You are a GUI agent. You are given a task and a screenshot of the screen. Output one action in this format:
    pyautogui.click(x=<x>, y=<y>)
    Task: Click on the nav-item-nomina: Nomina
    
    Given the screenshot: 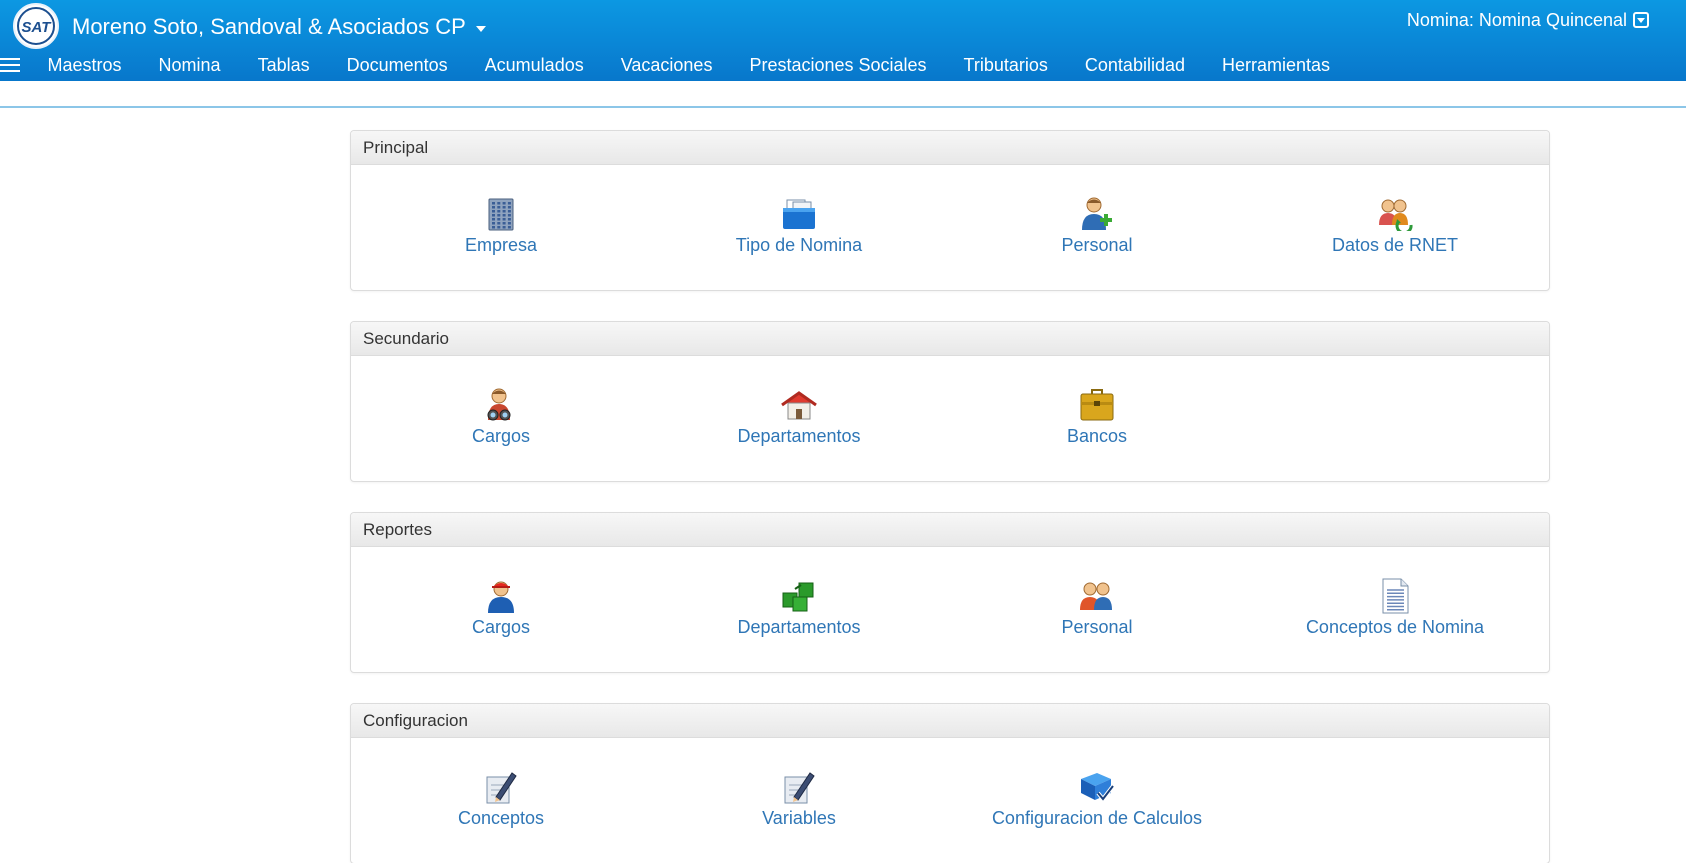 What is the action you would take?
    pyautogui.click(x=189, y=65)
    